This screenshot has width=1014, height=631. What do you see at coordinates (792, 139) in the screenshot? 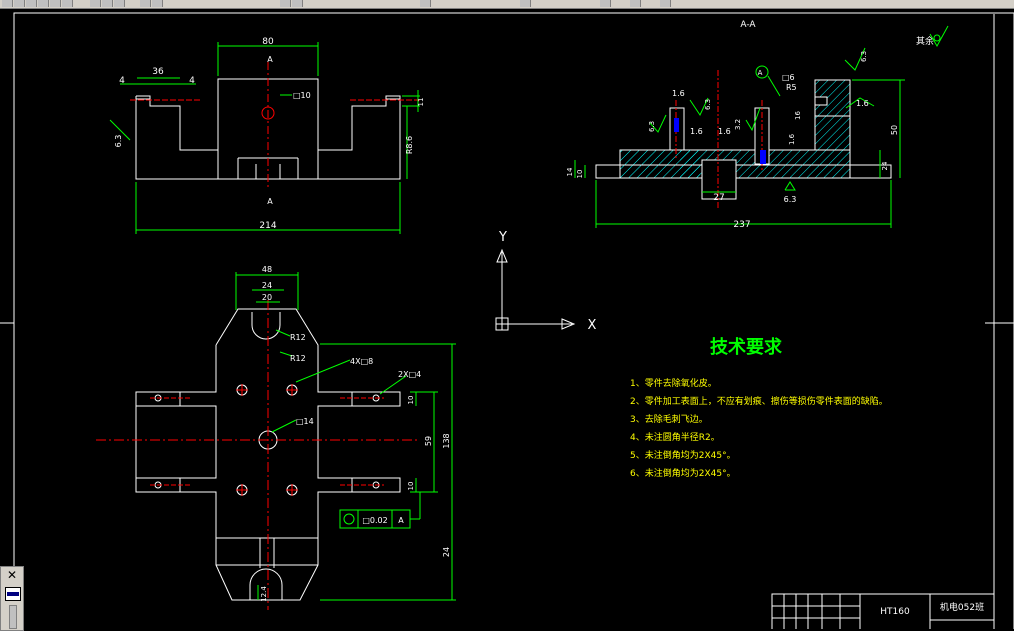
I see `section-vert-label: 1.6` at bounding box center [792, 139].